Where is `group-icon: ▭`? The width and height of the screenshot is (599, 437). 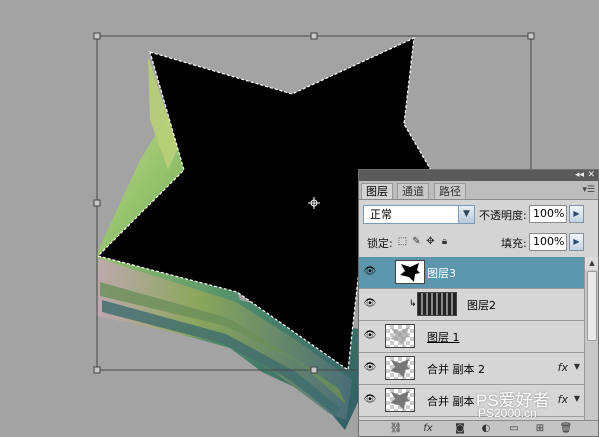
group-icon: ▭ is located at coordinates (514, 428).